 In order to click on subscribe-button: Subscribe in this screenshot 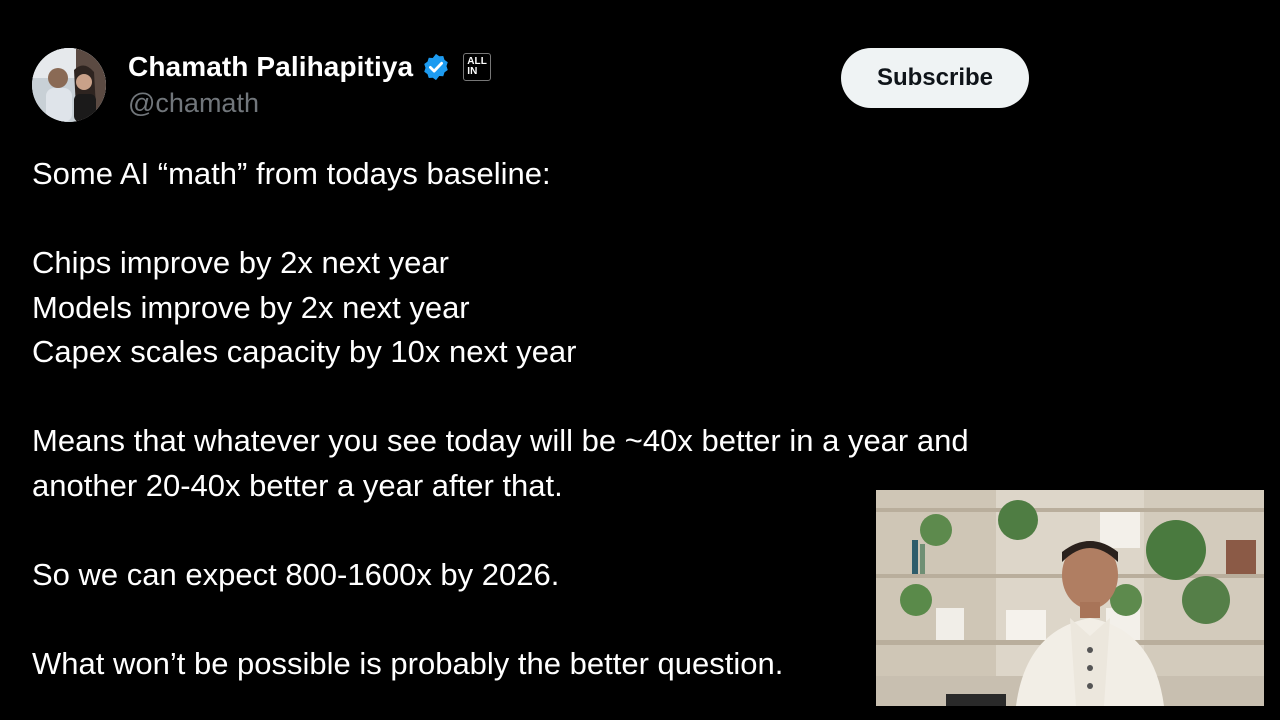, I will do `click(935, 78)`.